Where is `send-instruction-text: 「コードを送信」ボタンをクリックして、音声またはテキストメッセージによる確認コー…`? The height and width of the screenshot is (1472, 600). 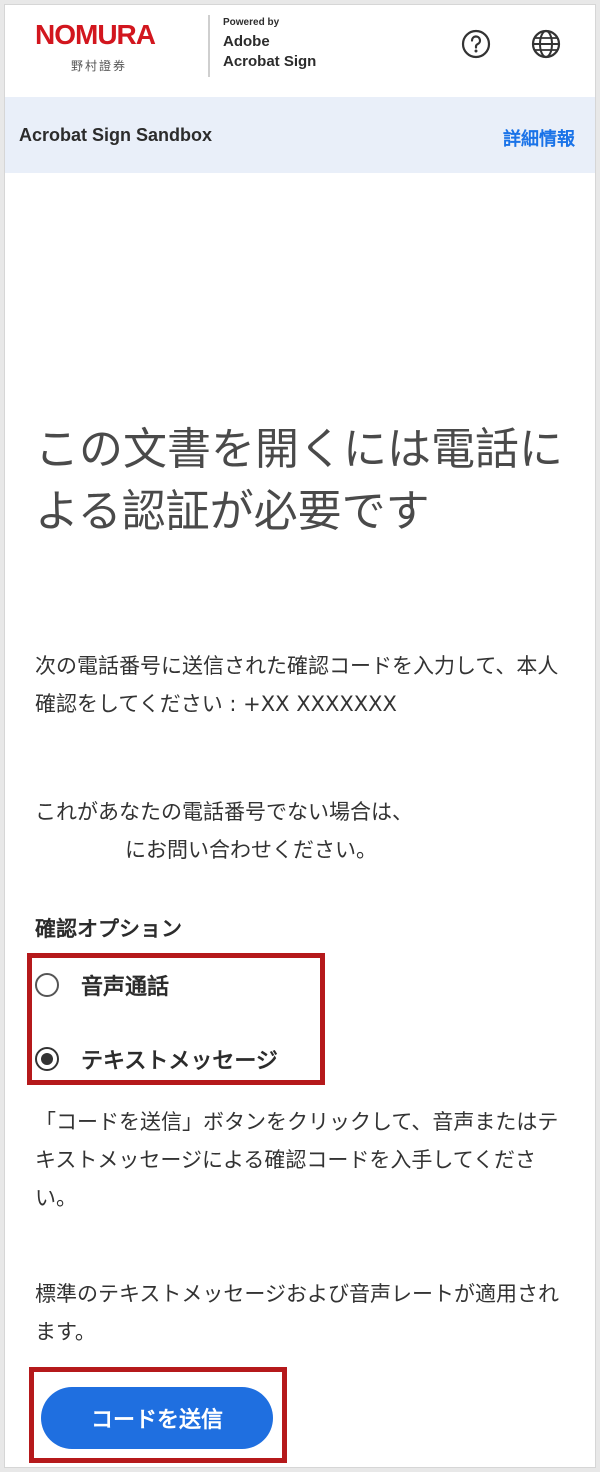
send-instruction-text: 「コードを送信」ボタンをクリックして、音声またはテキストメッセージによる確認コー… is located at coordinates (297, 1160).